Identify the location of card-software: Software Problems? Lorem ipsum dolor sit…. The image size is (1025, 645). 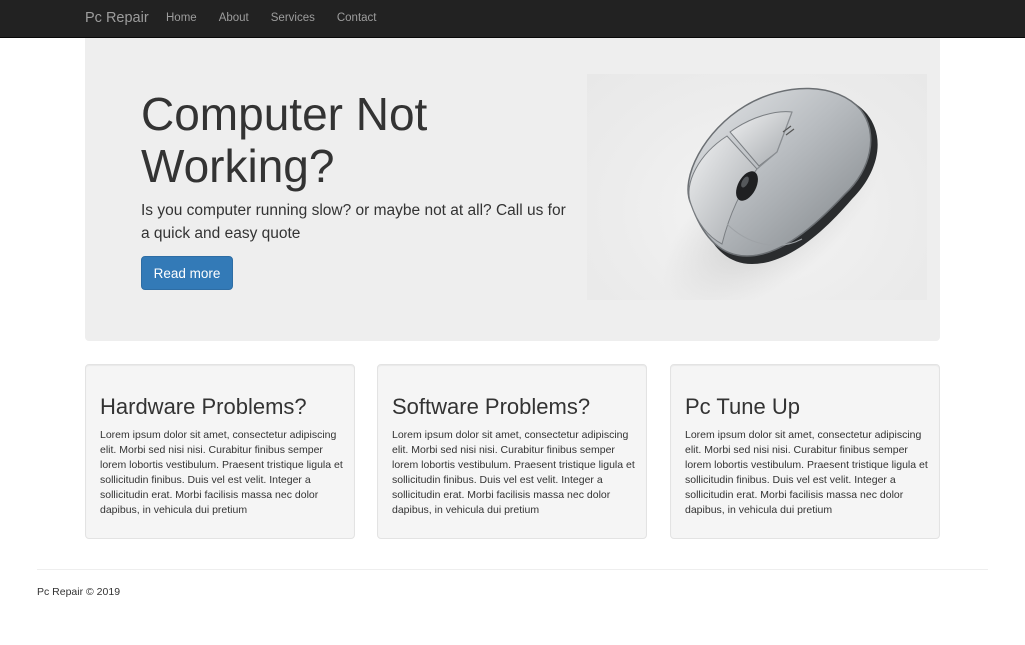
(512, 451).